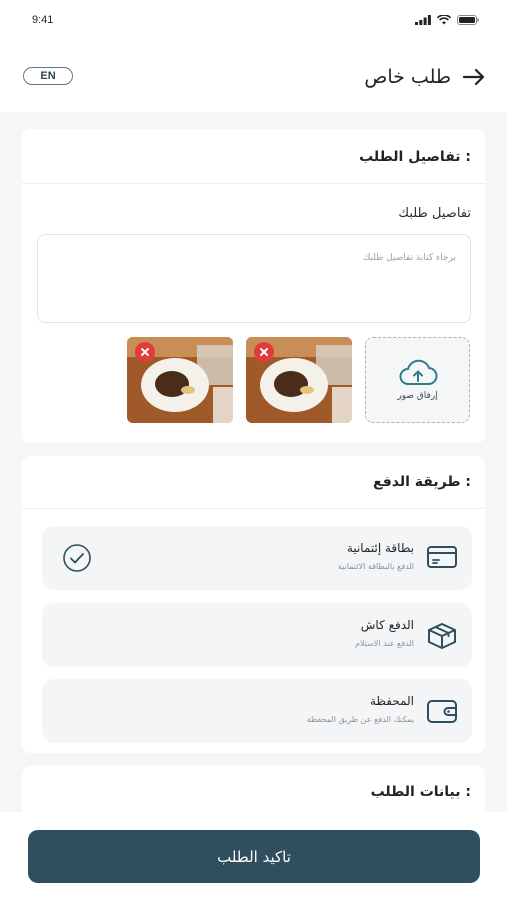  What do you see at coordinates (442, 636) in the screenshot?
I see `cash-box-icon` at bounding box center [442, 636].